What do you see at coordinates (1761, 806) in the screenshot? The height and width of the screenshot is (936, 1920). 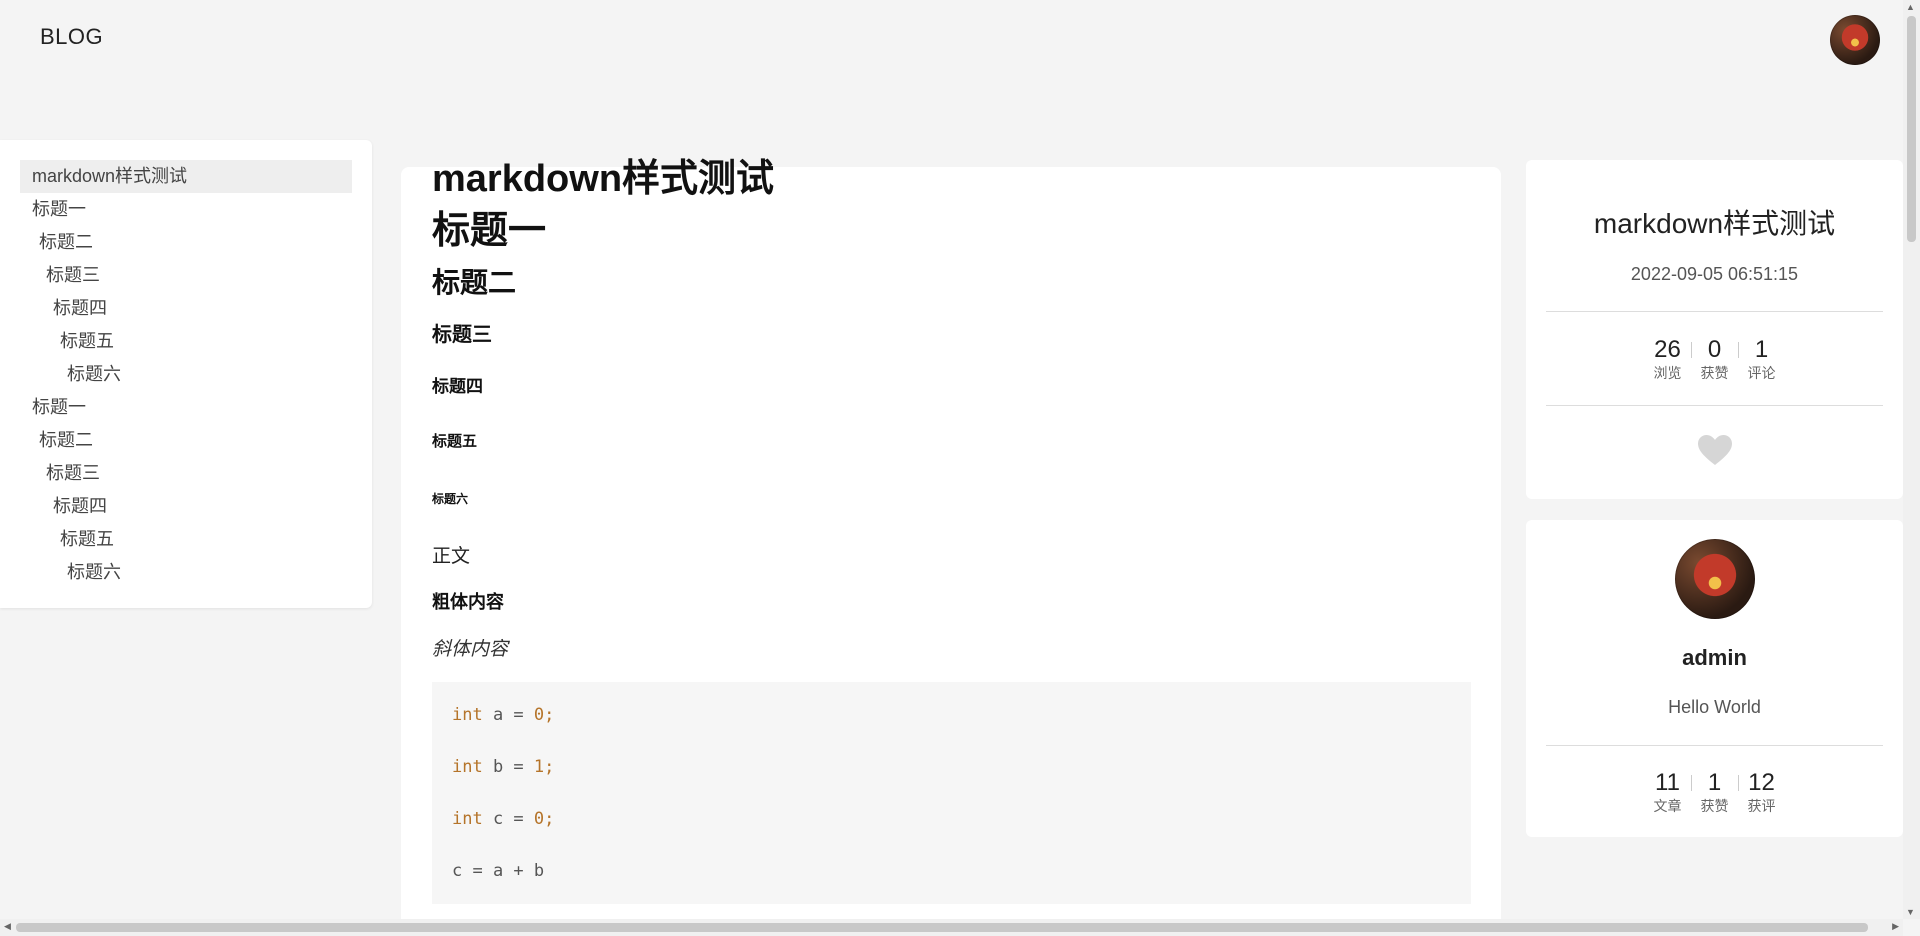 I see `stat-label: 获评` at bounding box center [1761, 806].